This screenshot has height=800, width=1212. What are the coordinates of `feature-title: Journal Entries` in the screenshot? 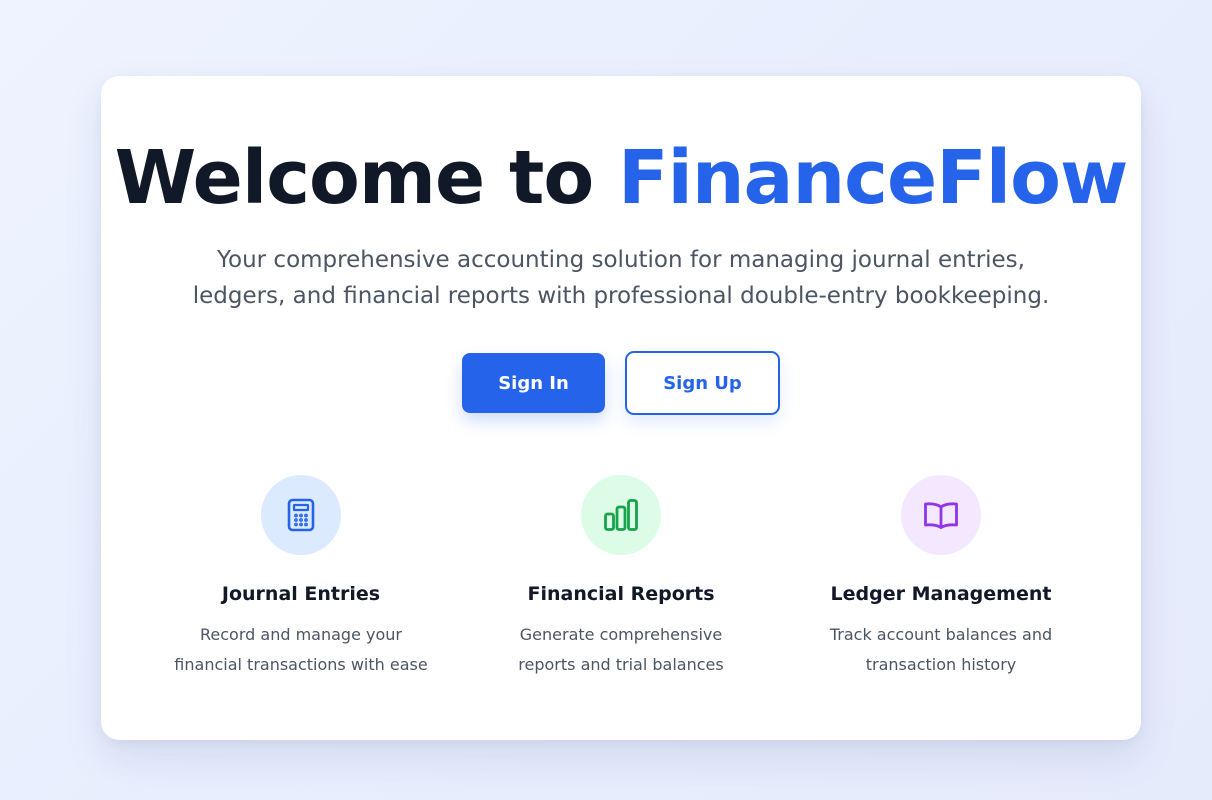 It's located at (301, 594).